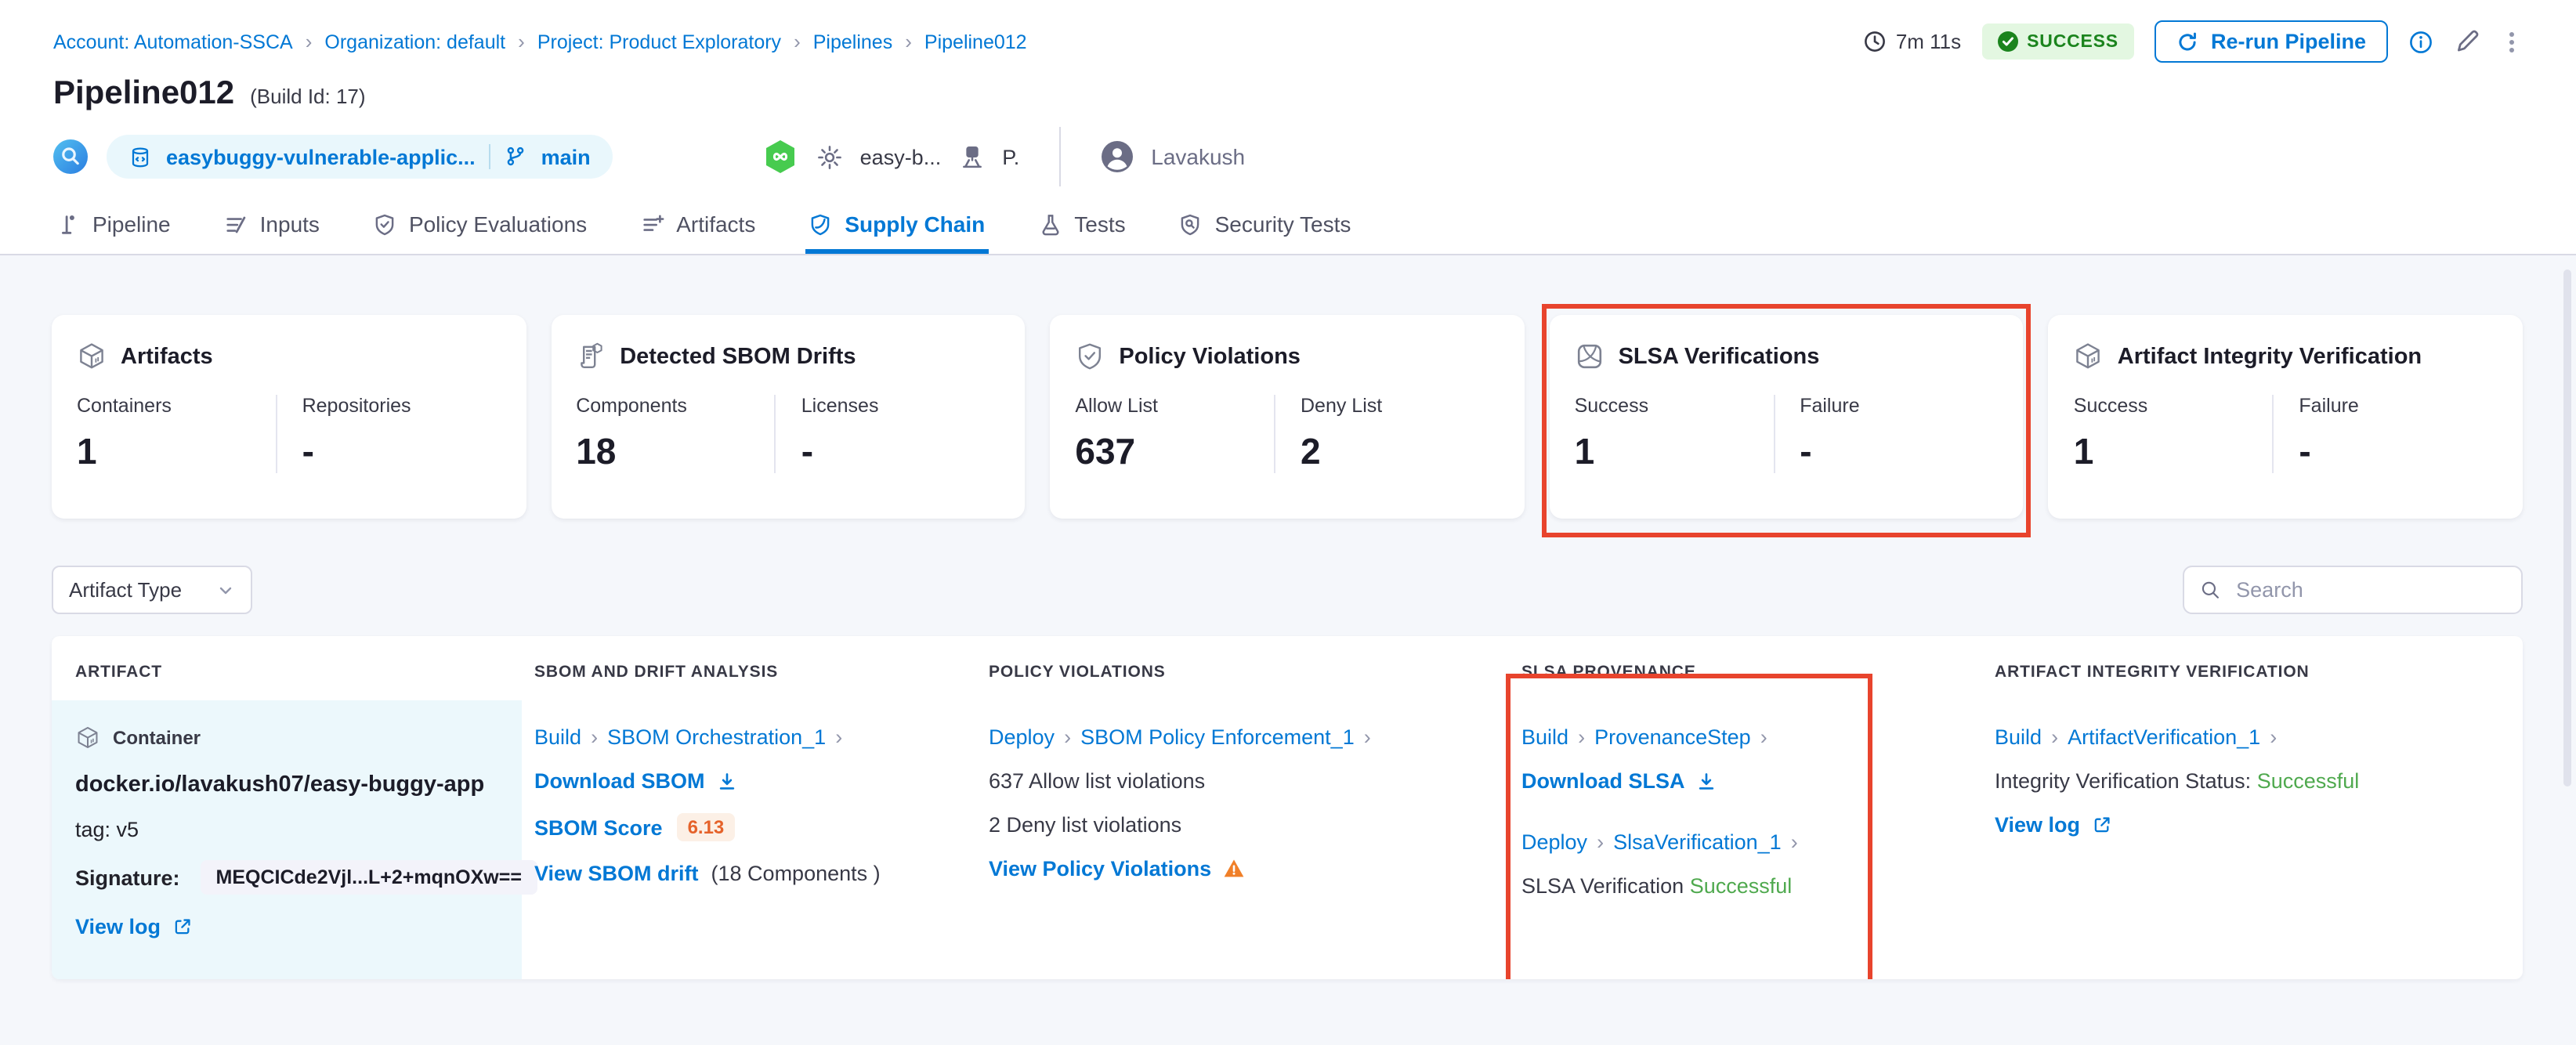 The height and width of the screenshot is (1045, 2576). I want to click on metric-value: 1, so click(1585, 451).